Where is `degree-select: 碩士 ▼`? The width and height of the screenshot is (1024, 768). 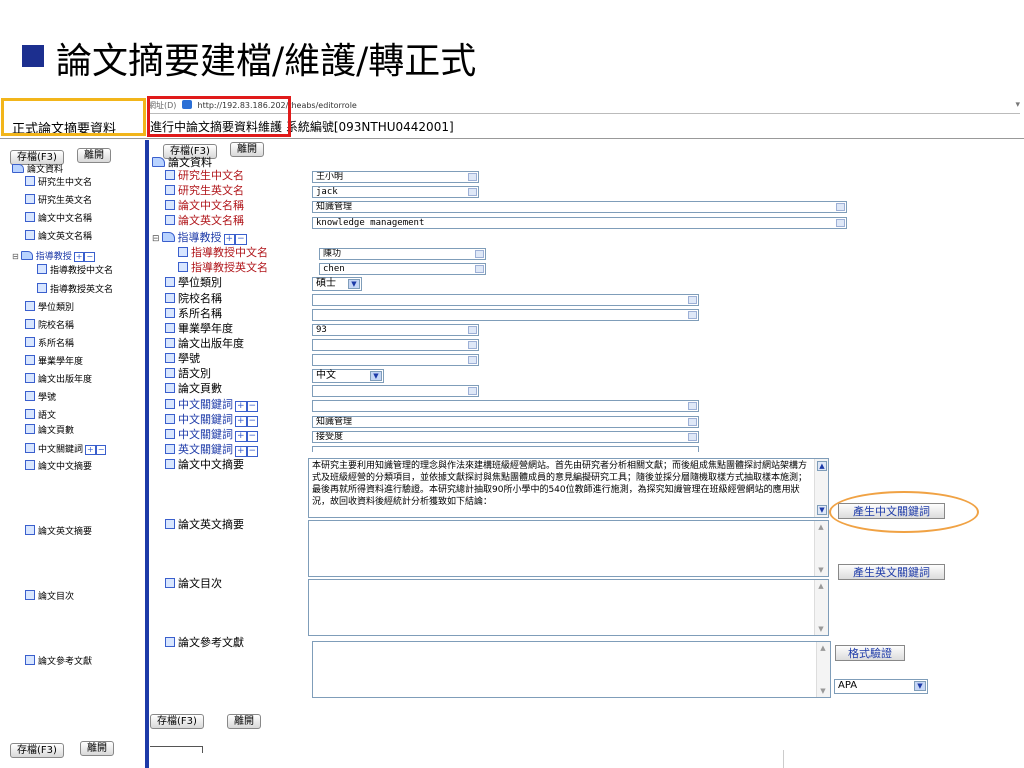 degree-select: 碩士 ▼ is located at coordinates (337, 284).